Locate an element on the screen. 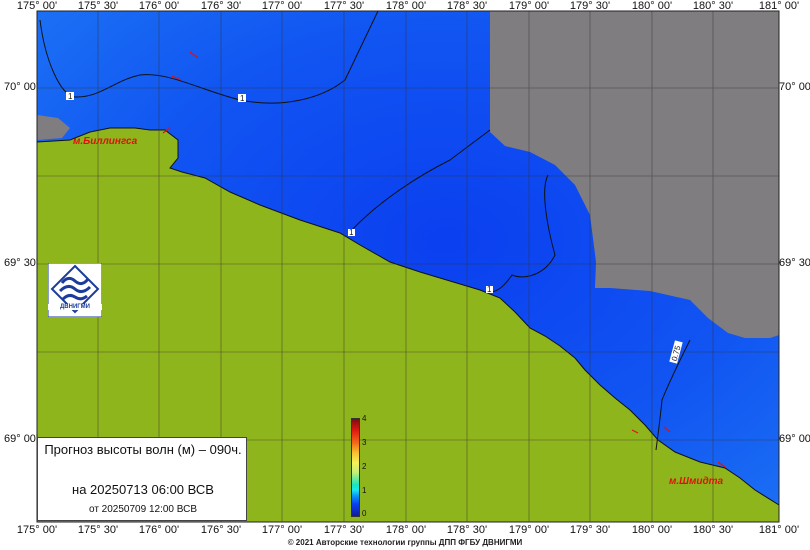 The width and height of the screenshot is (810, 550). colorbar-tick: 3 is located at coordinates (364, 442).